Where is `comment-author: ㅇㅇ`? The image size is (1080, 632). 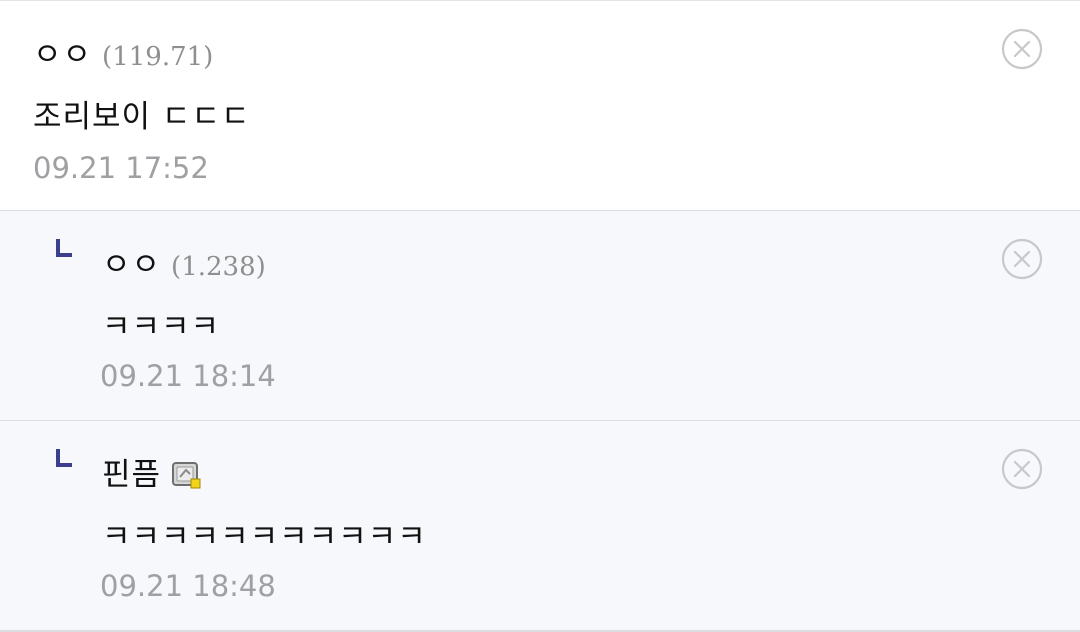
comment-author: ㅇㅇ is located at coordinates (62, 55).